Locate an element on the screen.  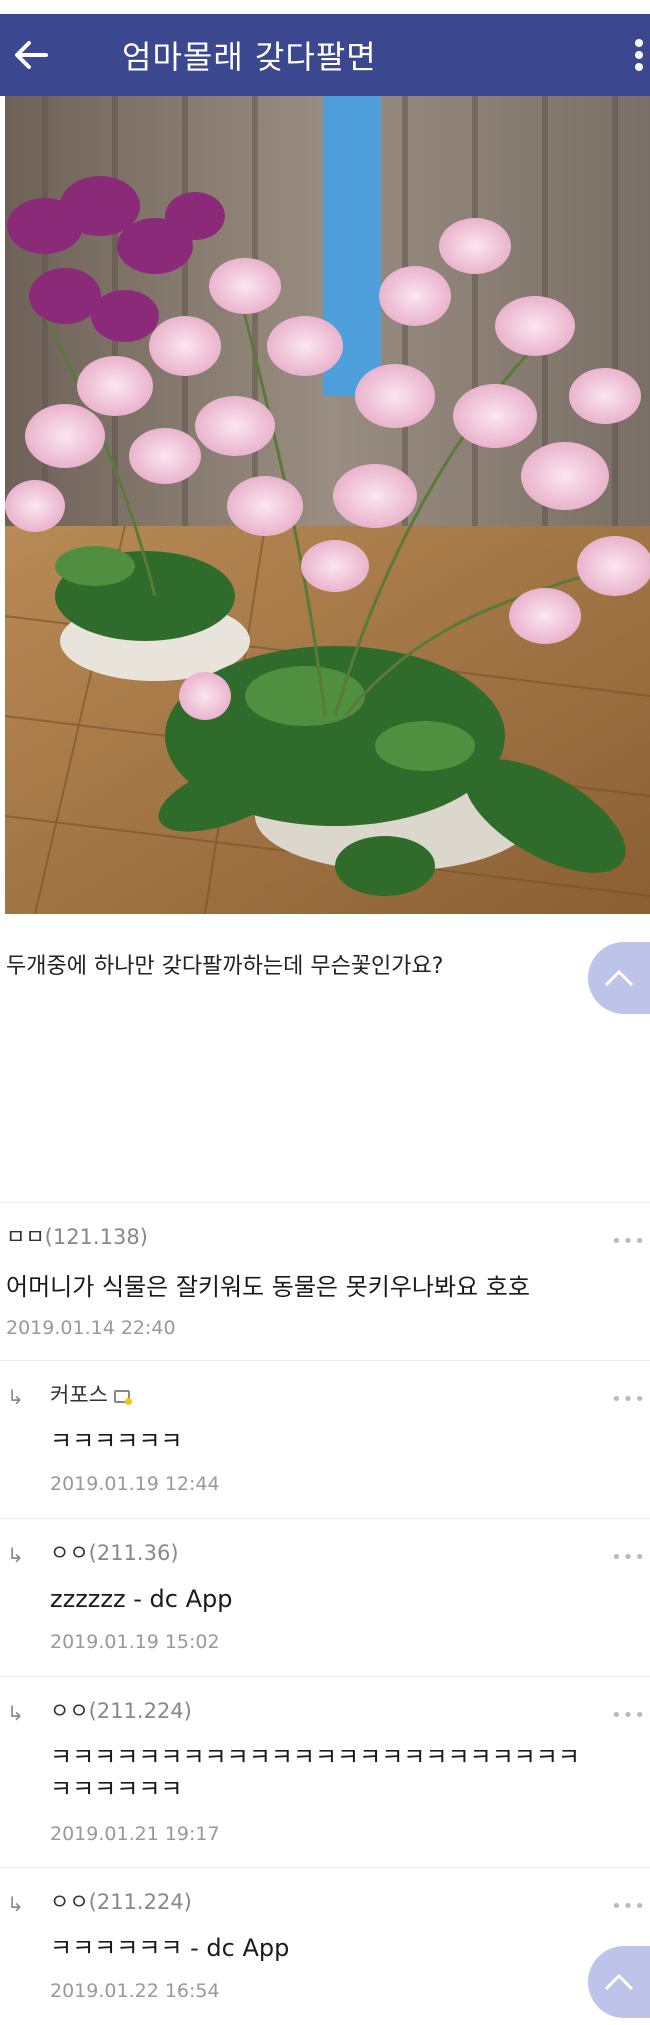
more-menu-button is located at coordinates (639, 55).